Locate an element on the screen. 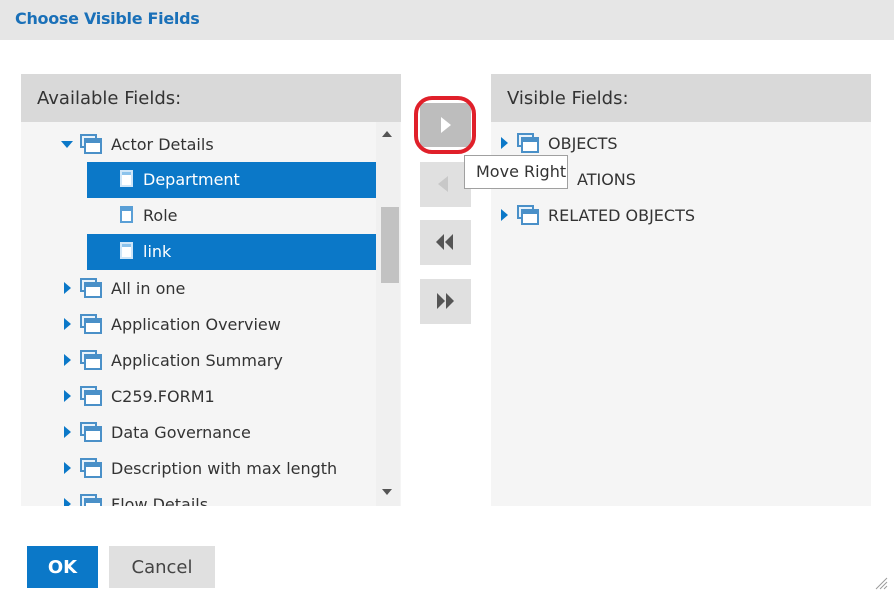  tree-item-label: Actor Details is located at coordinates (162, 144).